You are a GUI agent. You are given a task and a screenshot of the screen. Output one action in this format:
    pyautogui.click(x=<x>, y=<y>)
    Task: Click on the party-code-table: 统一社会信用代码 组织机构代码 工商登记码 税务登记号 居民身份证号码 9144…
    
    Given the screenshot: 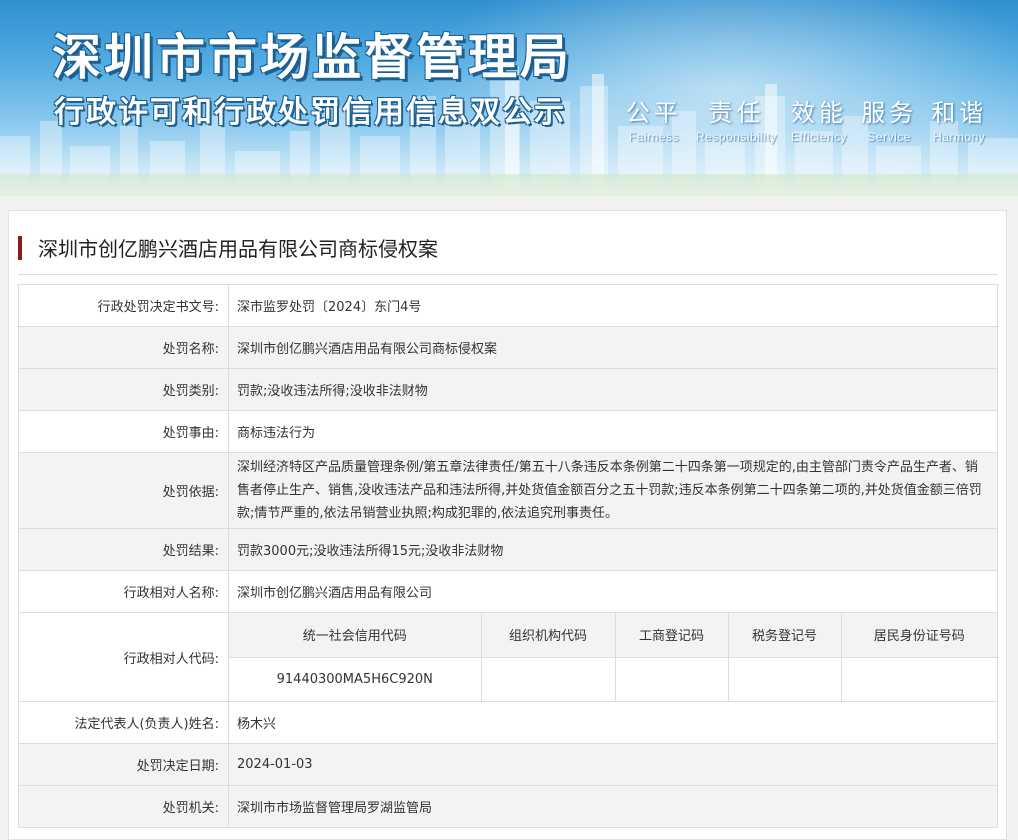 What is the action you would take?
    pyautogui.click(x=613, y=657)
    